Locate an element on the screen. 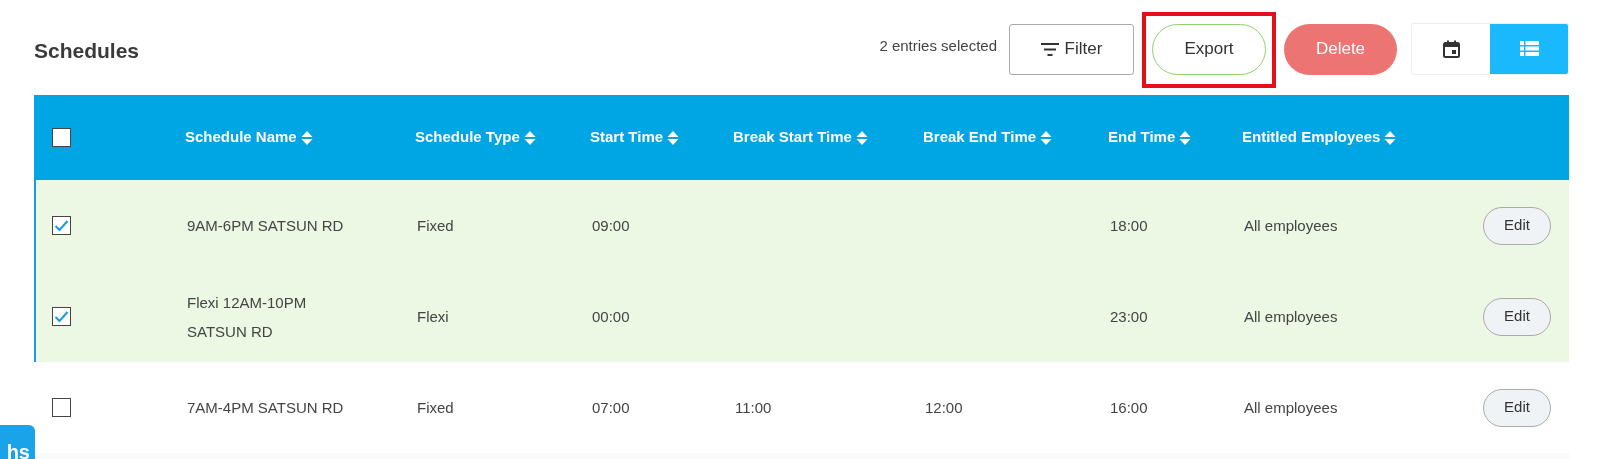  table-cell: 07:00 is located at coordinates (611, 407).